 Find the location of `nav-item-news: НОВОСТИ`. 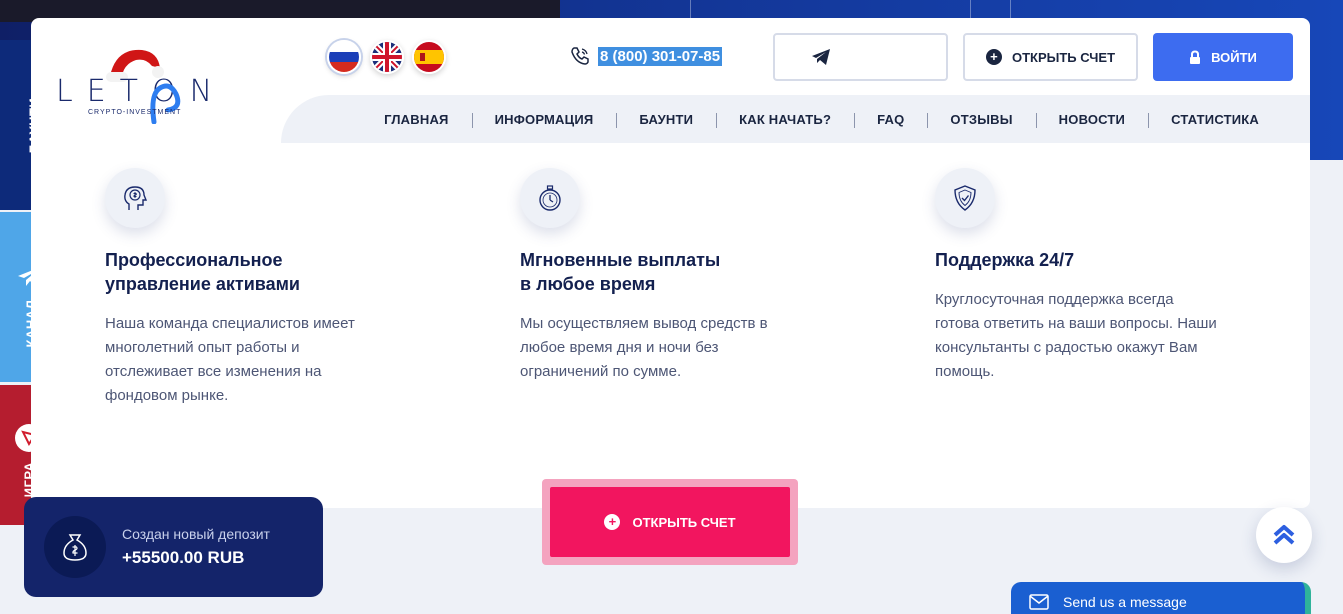

nav-item-news: НОВОСТИ is located at coordinates (1091, 120).